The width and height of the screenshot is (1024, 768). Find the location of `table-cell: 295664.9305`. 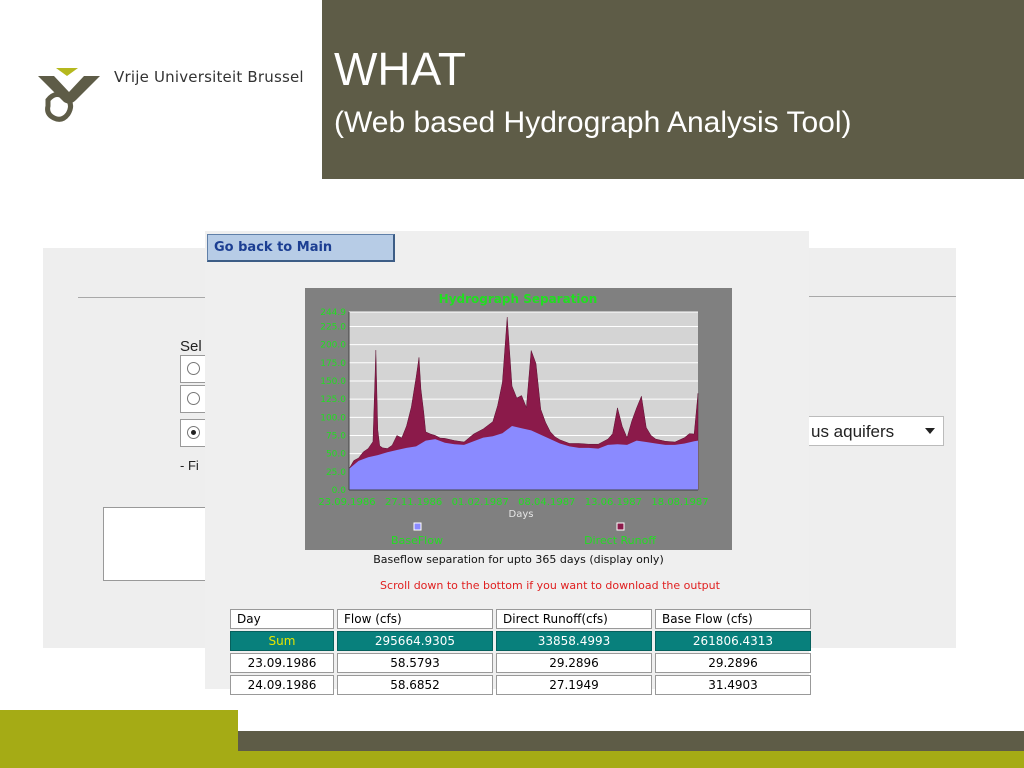

table-cell: 295664.9305 is located at coordinates (415, 641).